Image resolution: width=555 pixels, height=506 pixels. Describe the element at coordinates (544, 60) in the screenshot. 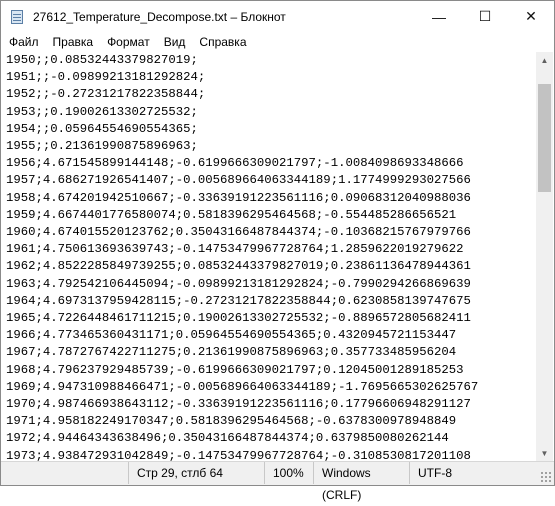

I see `scroll-up-arrow-icon: ▲` at that location.